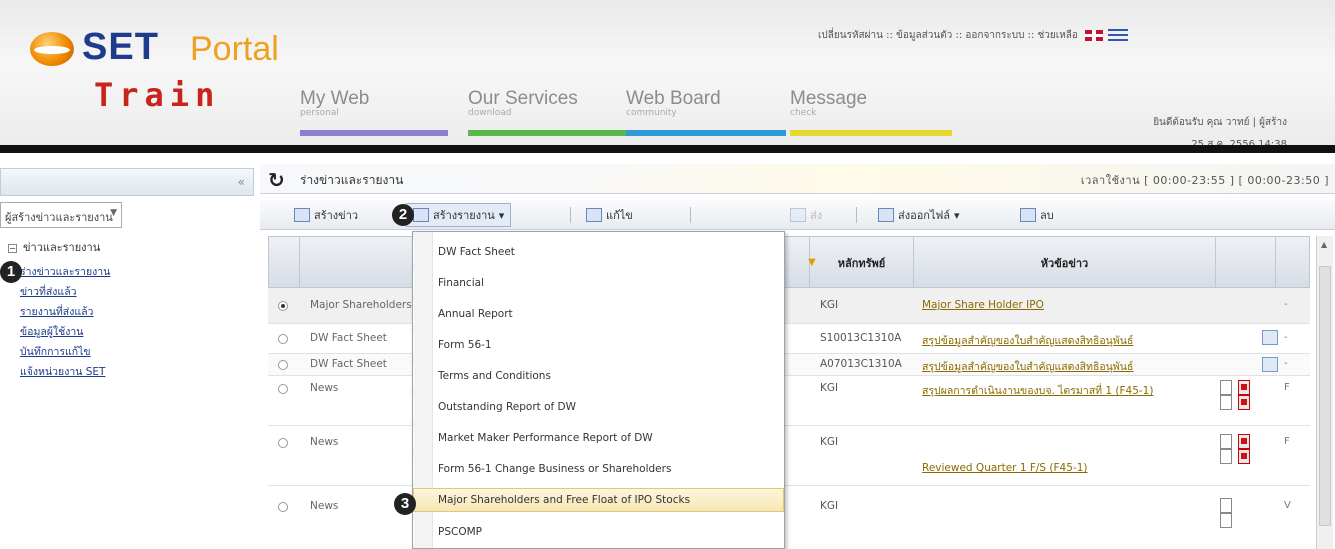 The height and width of the screenshot is (549, 1335). I want to click on scroll-thumb, so click(1325, 396).